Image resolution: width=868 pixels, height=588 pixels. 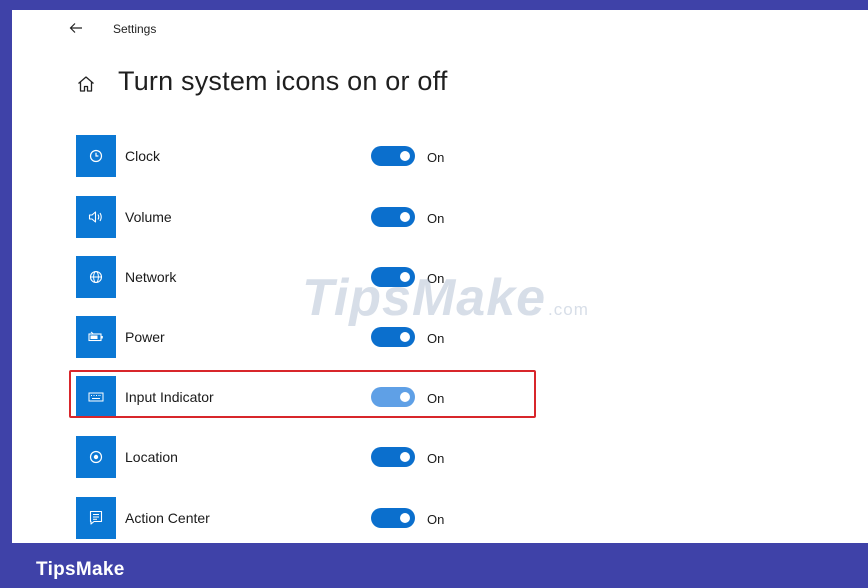 I want to click on setting-row-action-center: Action Center On, so click(x=306, y=518).